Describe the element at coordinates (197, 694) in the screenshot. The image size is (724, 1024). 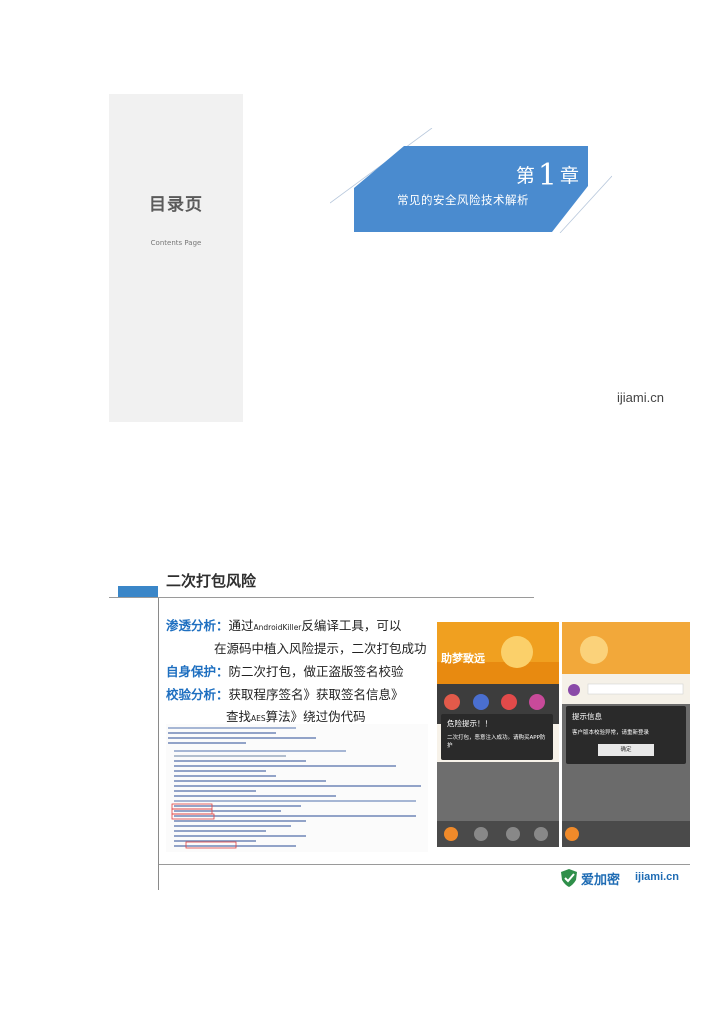
I see `label-verify: 校验分析：` at that location.